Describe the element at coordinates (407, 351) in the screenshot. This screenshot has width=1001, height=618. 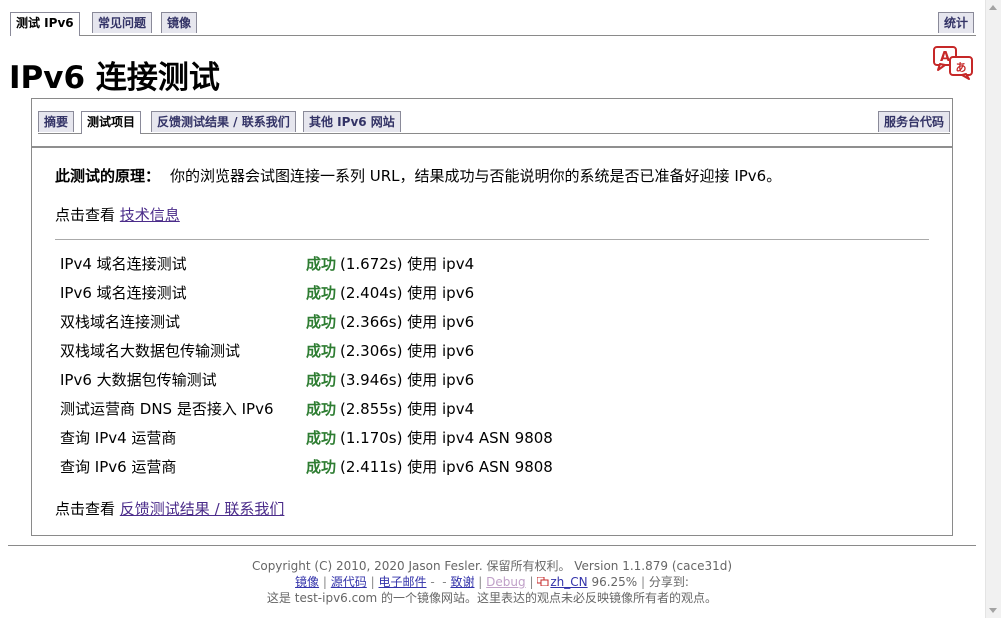
I see `result-detail: (2.306s) 使用 ipv6` at that location.